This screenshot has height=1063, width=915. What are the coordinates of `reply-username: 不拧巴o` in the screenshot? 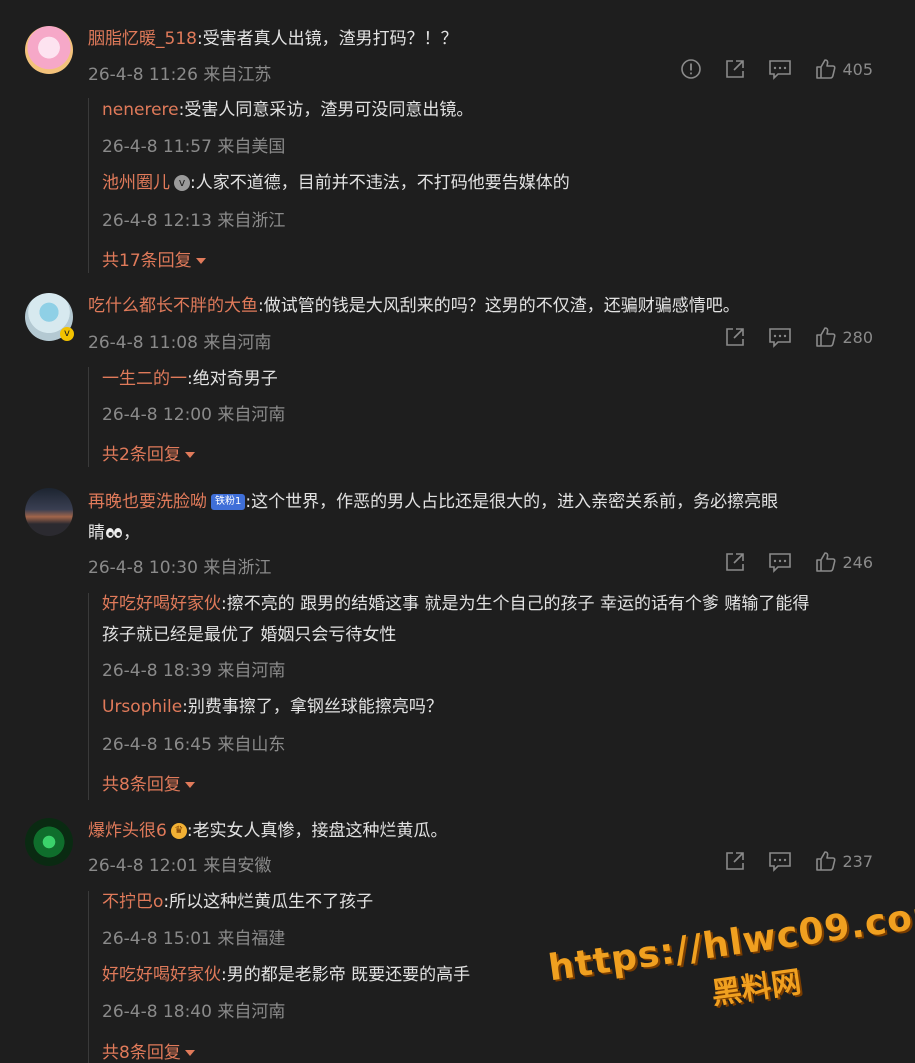 It's located at (132, 902).